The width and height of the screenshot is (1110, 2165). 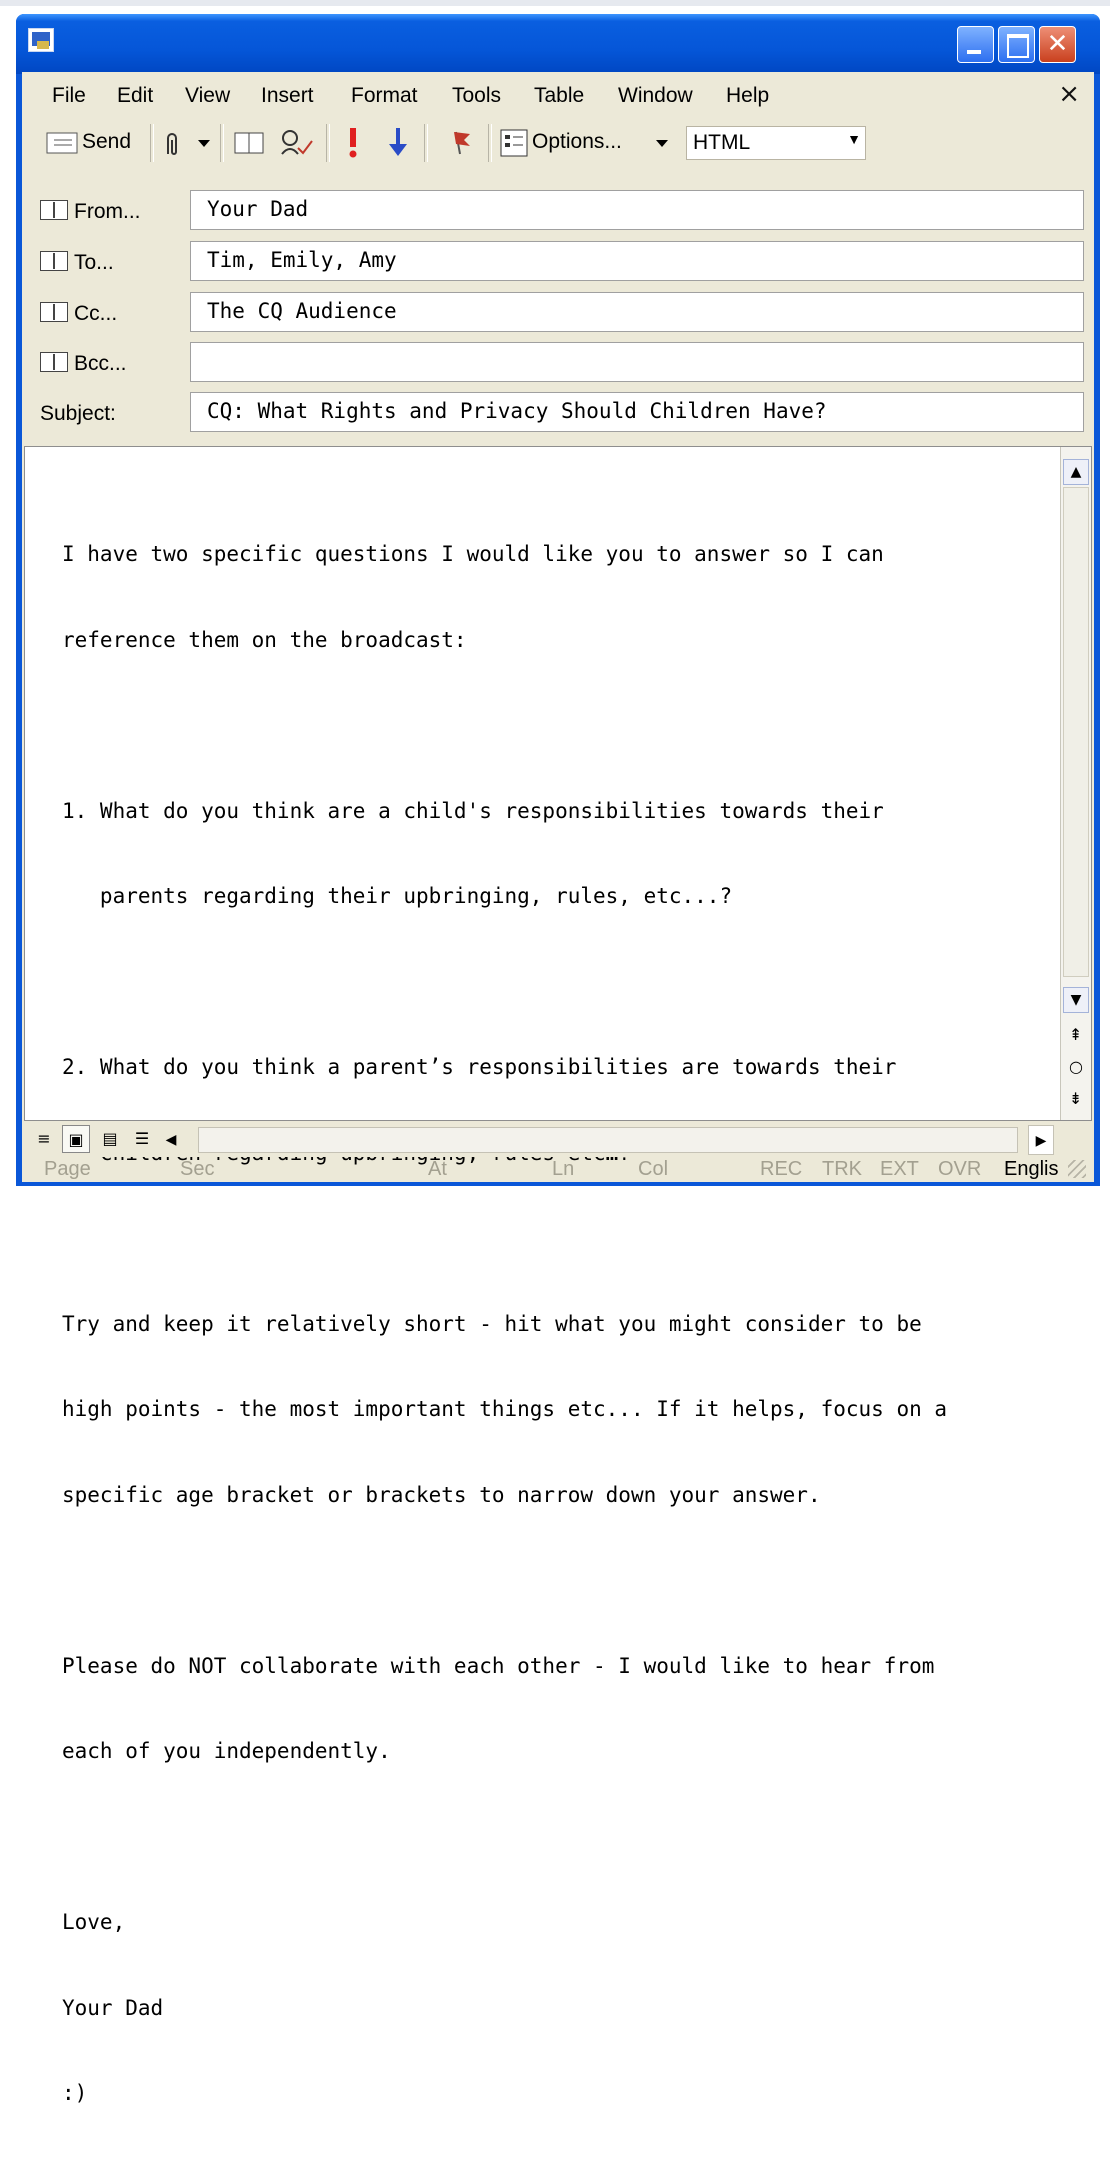 What do you see at coordinates (94, 1922) in the screenshot?
I see `body-line: Love,` at bounding box center [94, 1922].